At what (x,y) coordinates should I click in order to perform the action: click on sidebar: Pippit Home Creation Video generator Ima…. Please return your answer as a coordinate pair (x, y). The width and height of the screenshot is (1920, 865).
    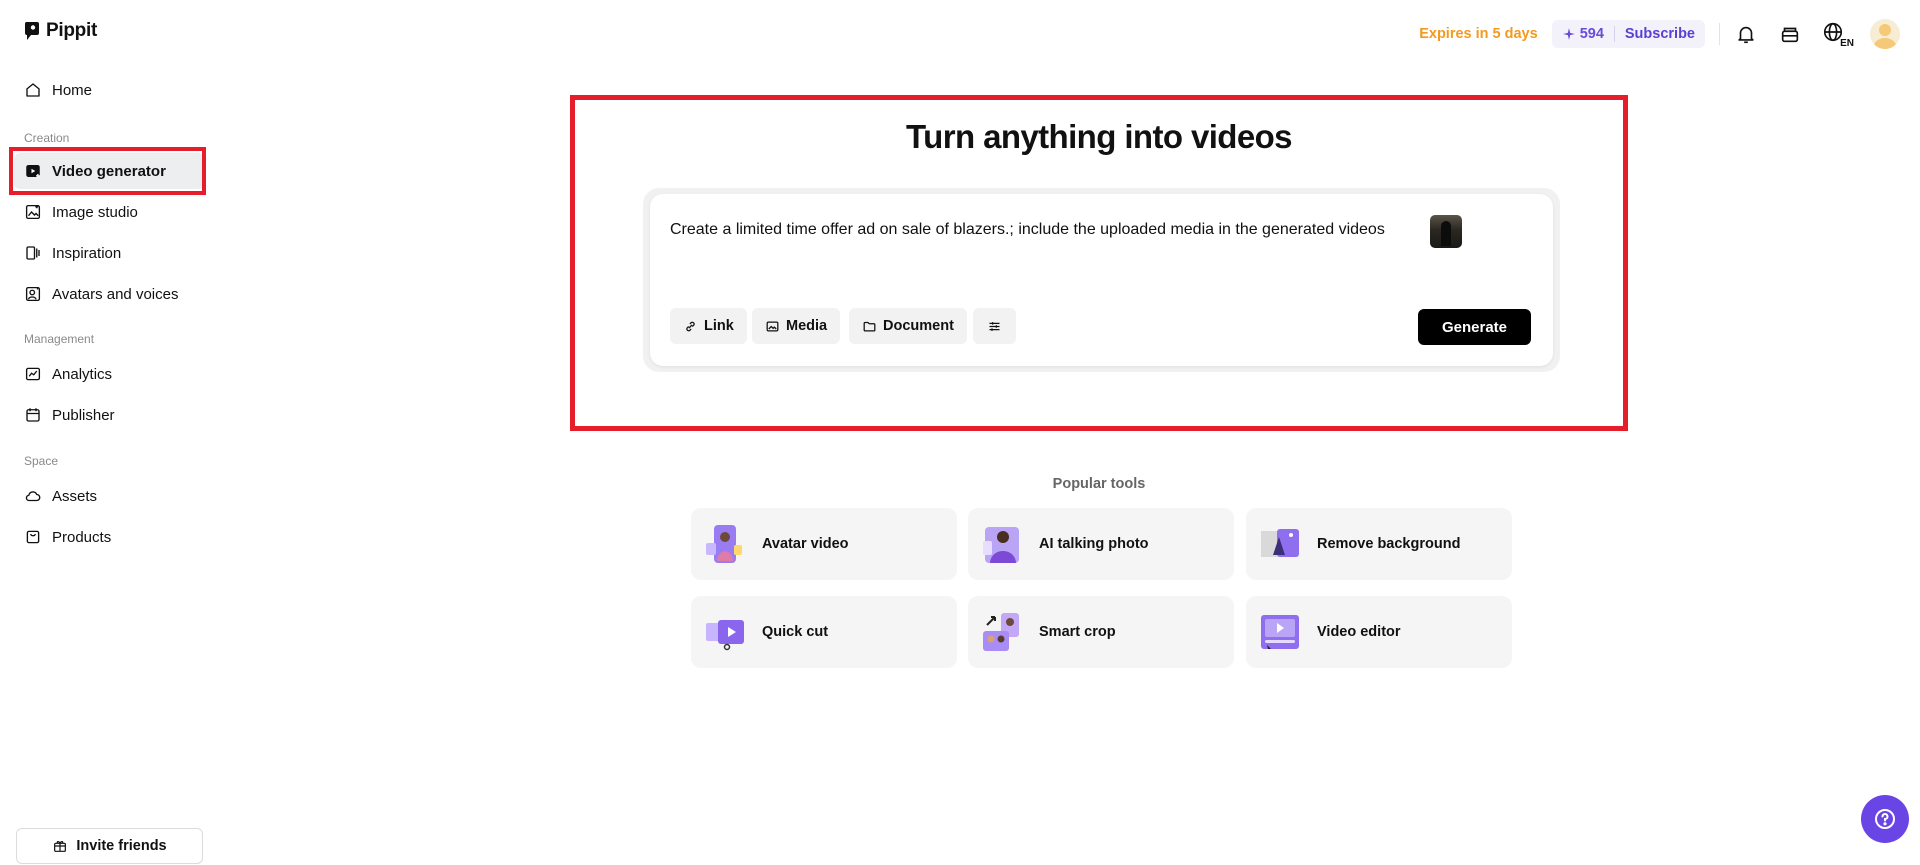
    Looking at the image, I should click on (105, 432).